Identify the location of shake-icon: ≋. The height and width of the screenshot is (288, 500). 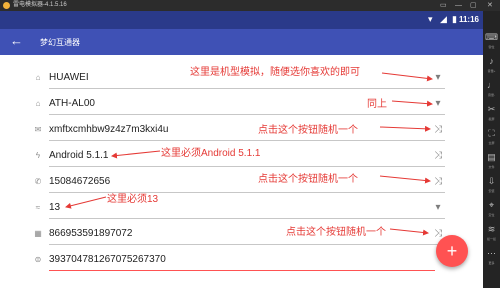
(491, 229).